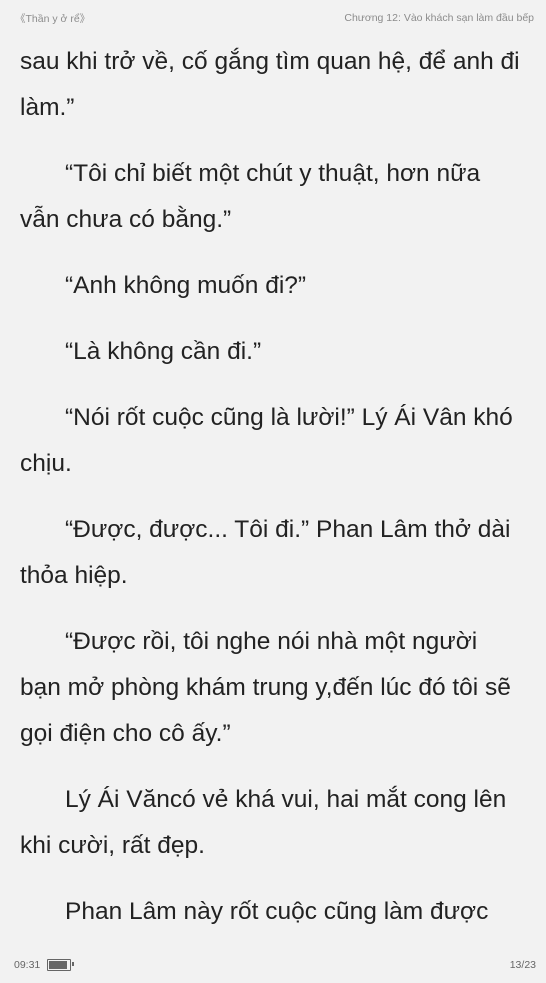  What do you see at coordinates (126, 219) in the screenshot?
I see `paragraph-line: vẫn chưa có bằng.”` at bounding box center [126, 219].